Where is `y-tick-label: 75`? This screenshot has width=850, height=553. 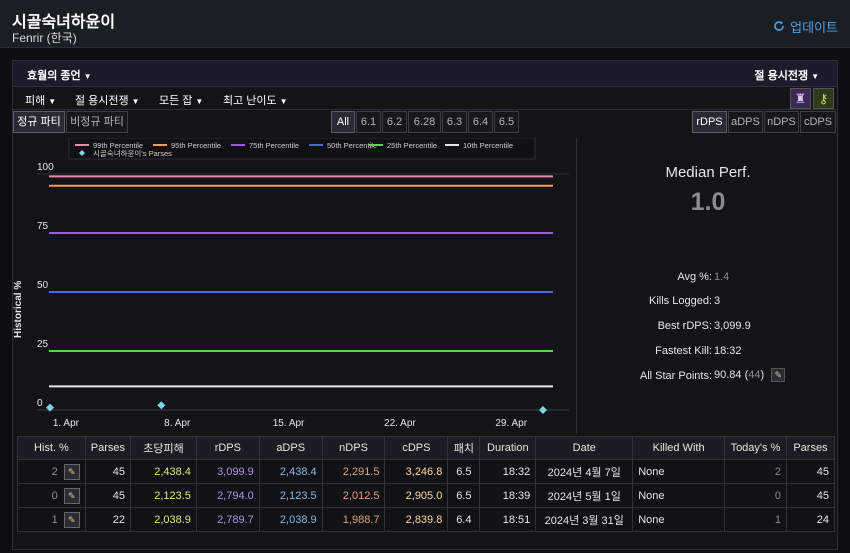
y-tick-label: 75 is located at coordinates (43, 226).